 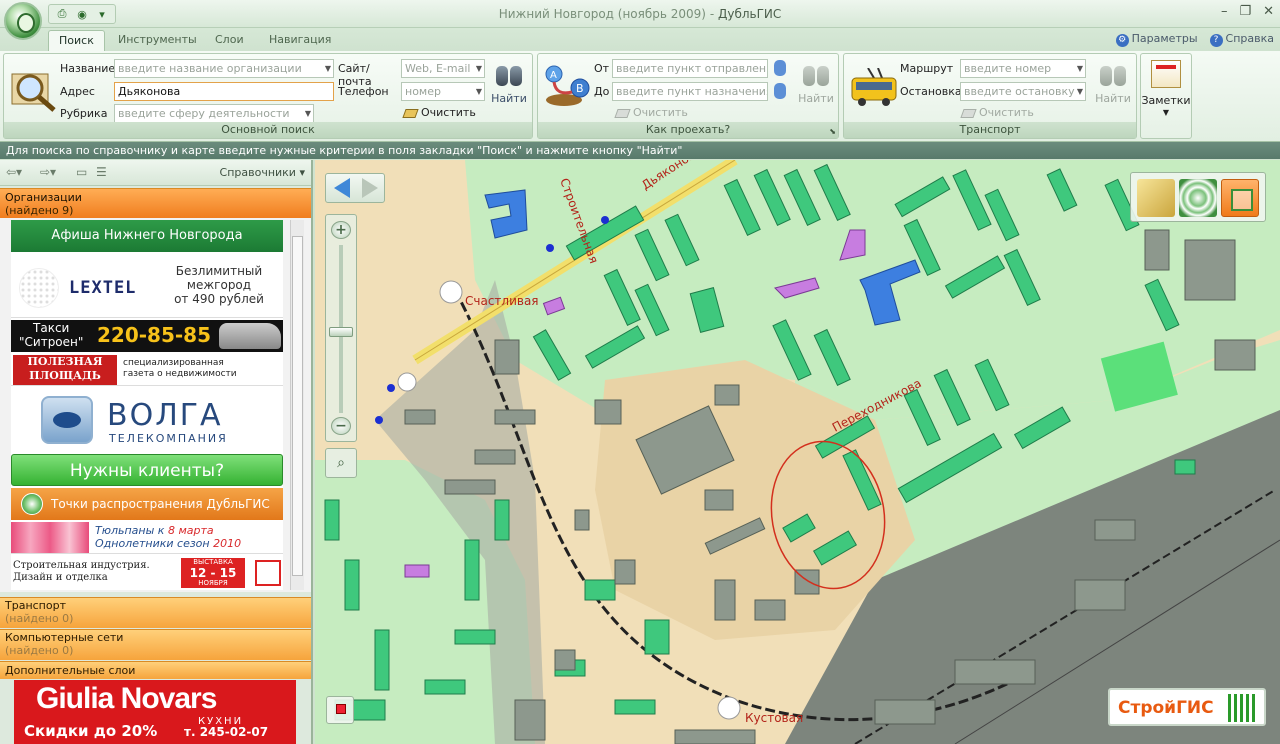 I want to click on route-find-label: Найти, so click(x=816, y=98).